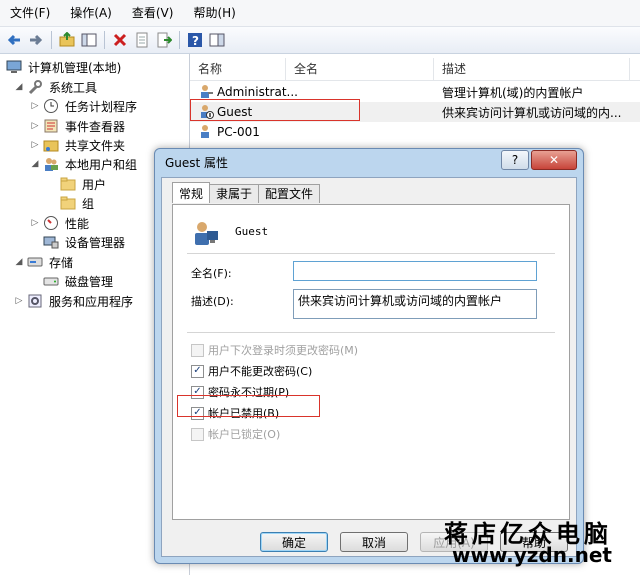 Image resolution: width=640 pixels, height=575 pixels. Describe the element at coordinates (14, 40) in the screenshot. I see `back-arrow-icon` at that location.